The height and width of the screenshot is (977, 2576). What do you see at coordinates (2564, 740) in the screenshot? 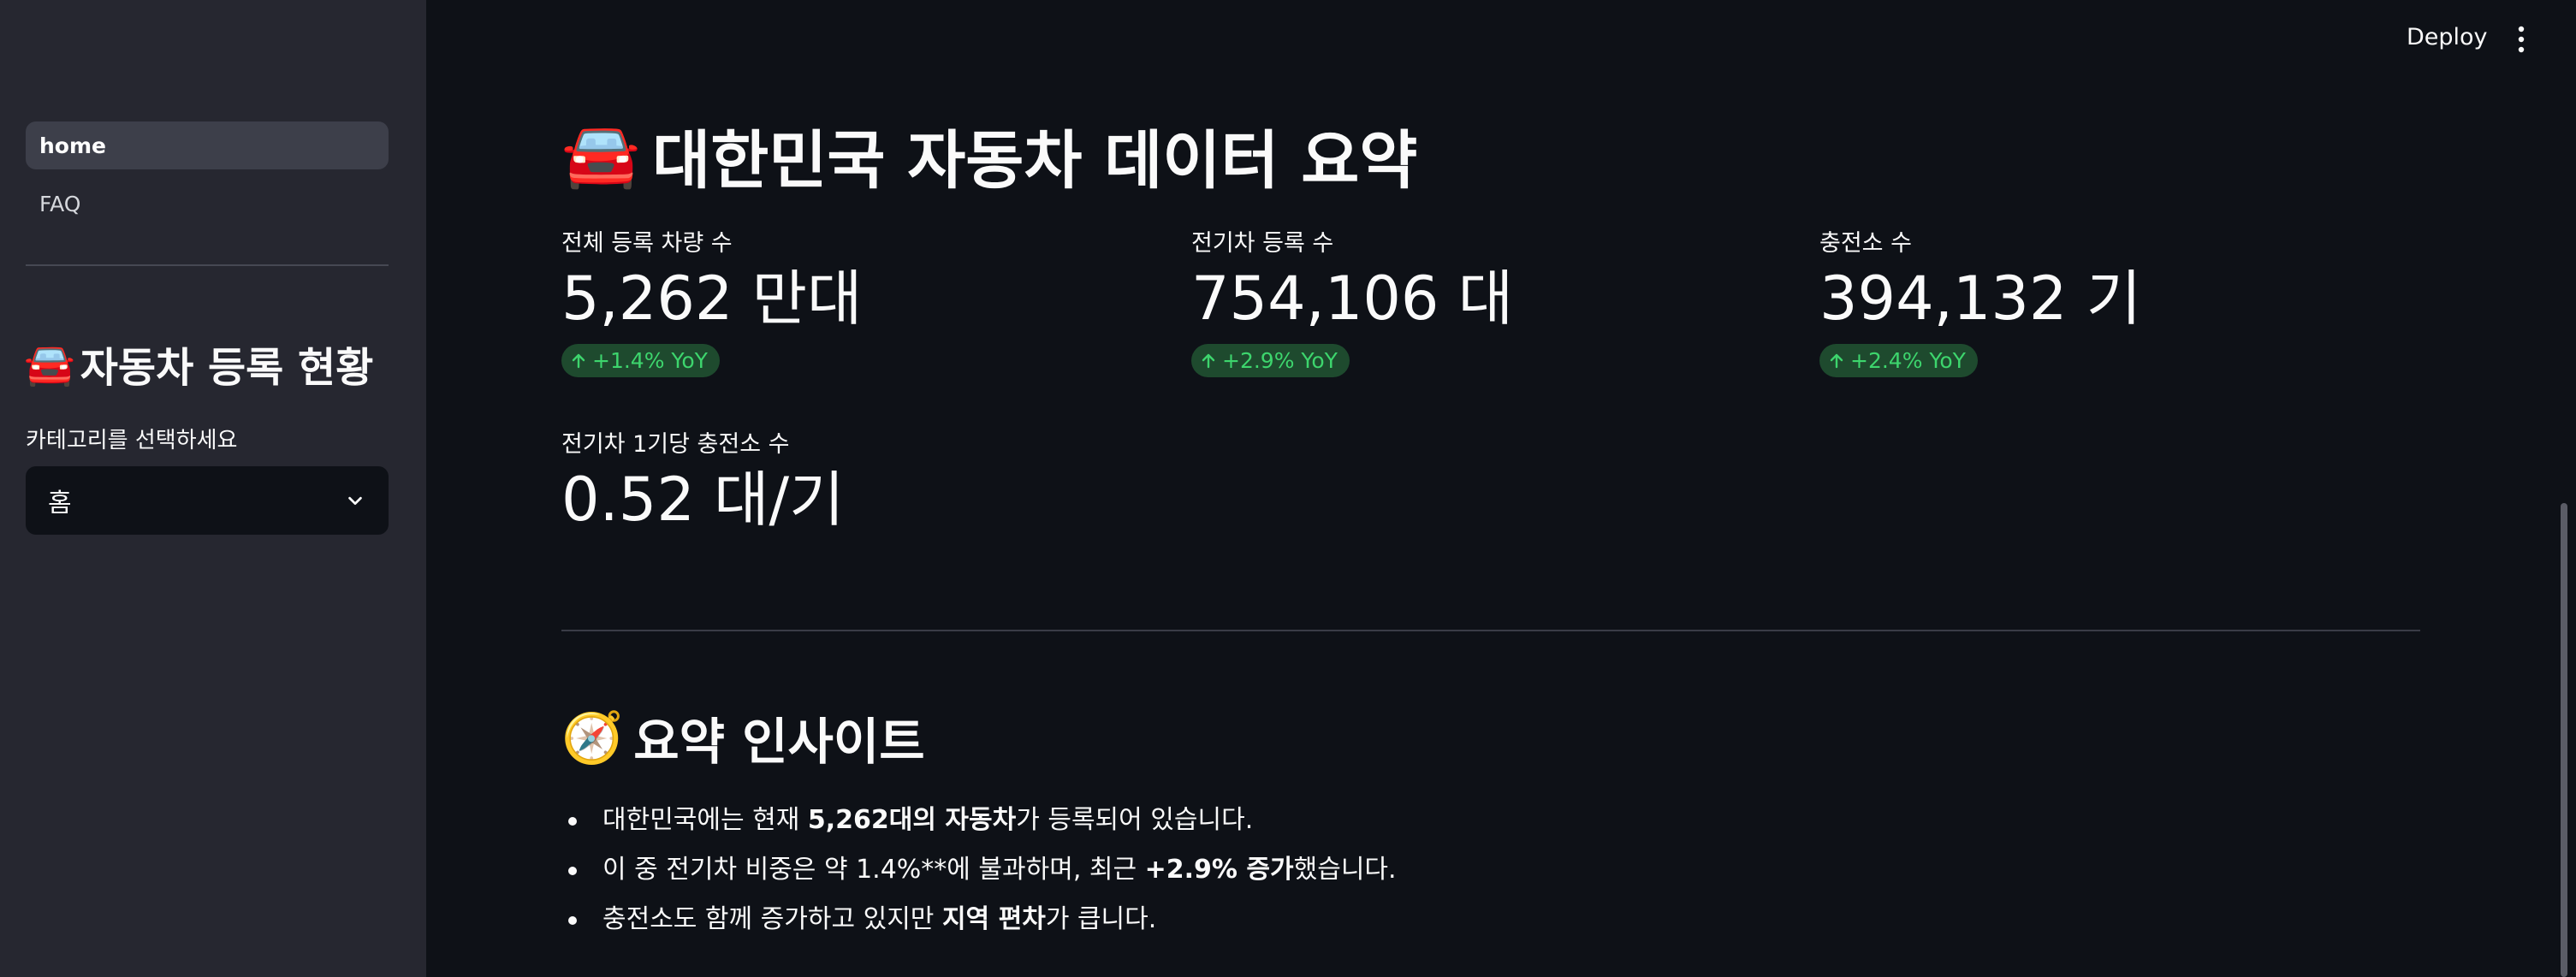
I see `main-scrollbar` at bounding box center [2564, 740].